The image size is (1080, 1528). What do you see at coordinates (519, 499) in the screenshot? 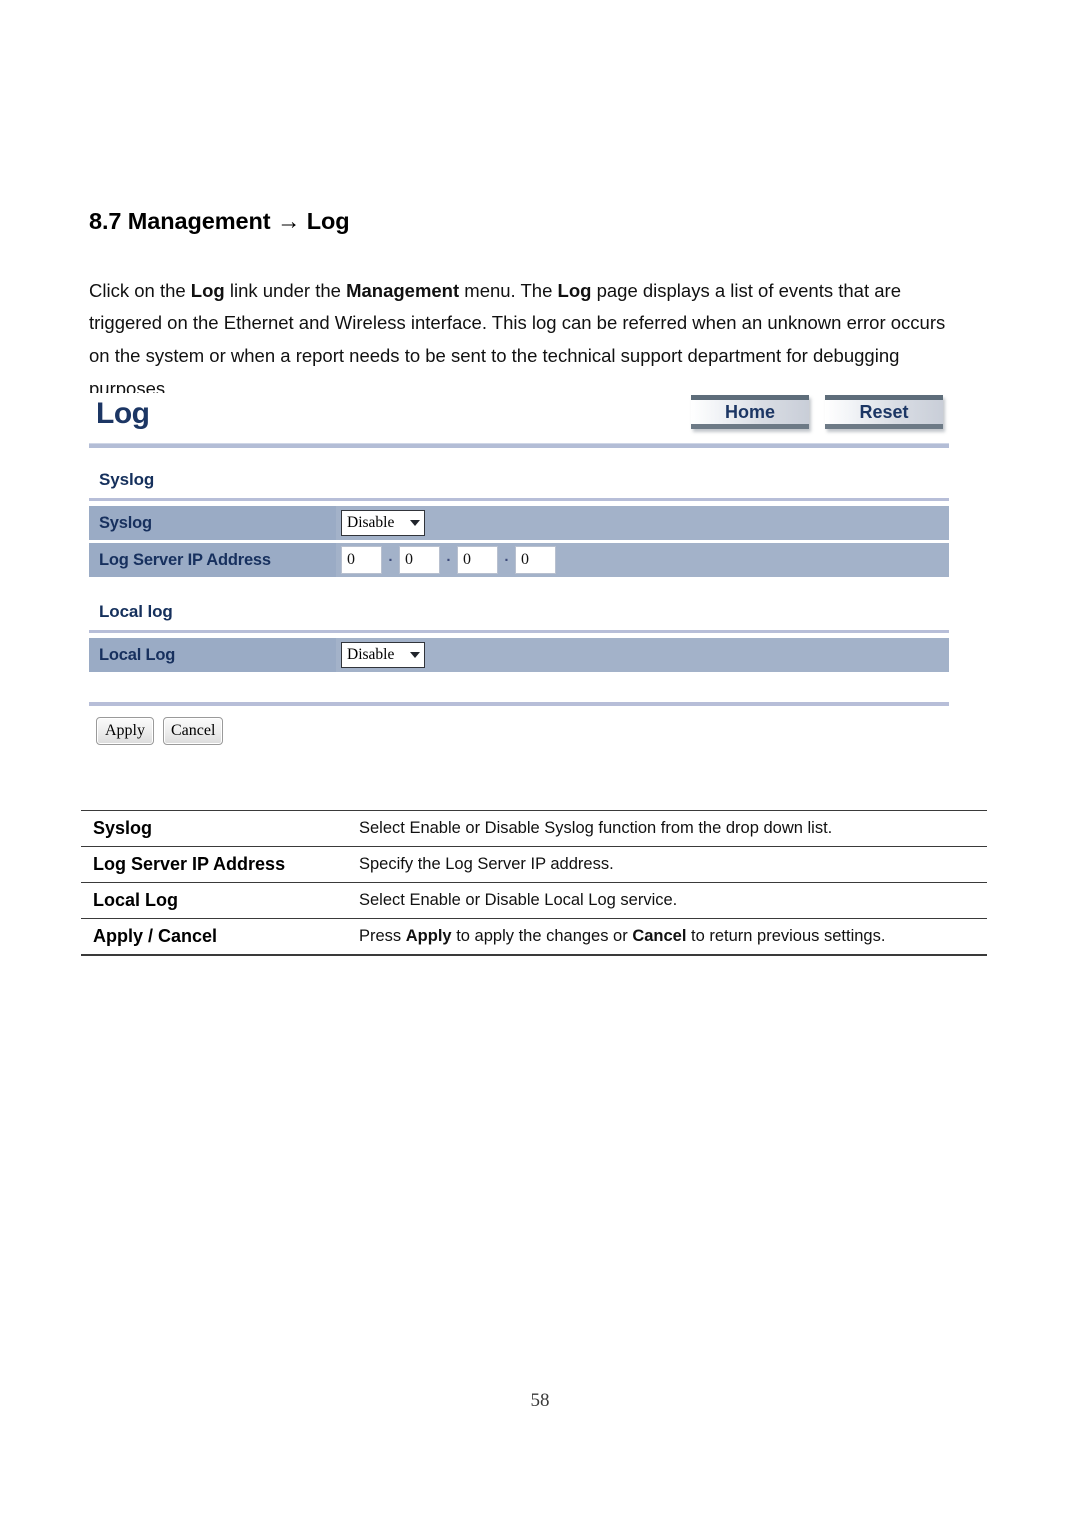
I see `section-divider-syslog` at bounding box center [519, 499].